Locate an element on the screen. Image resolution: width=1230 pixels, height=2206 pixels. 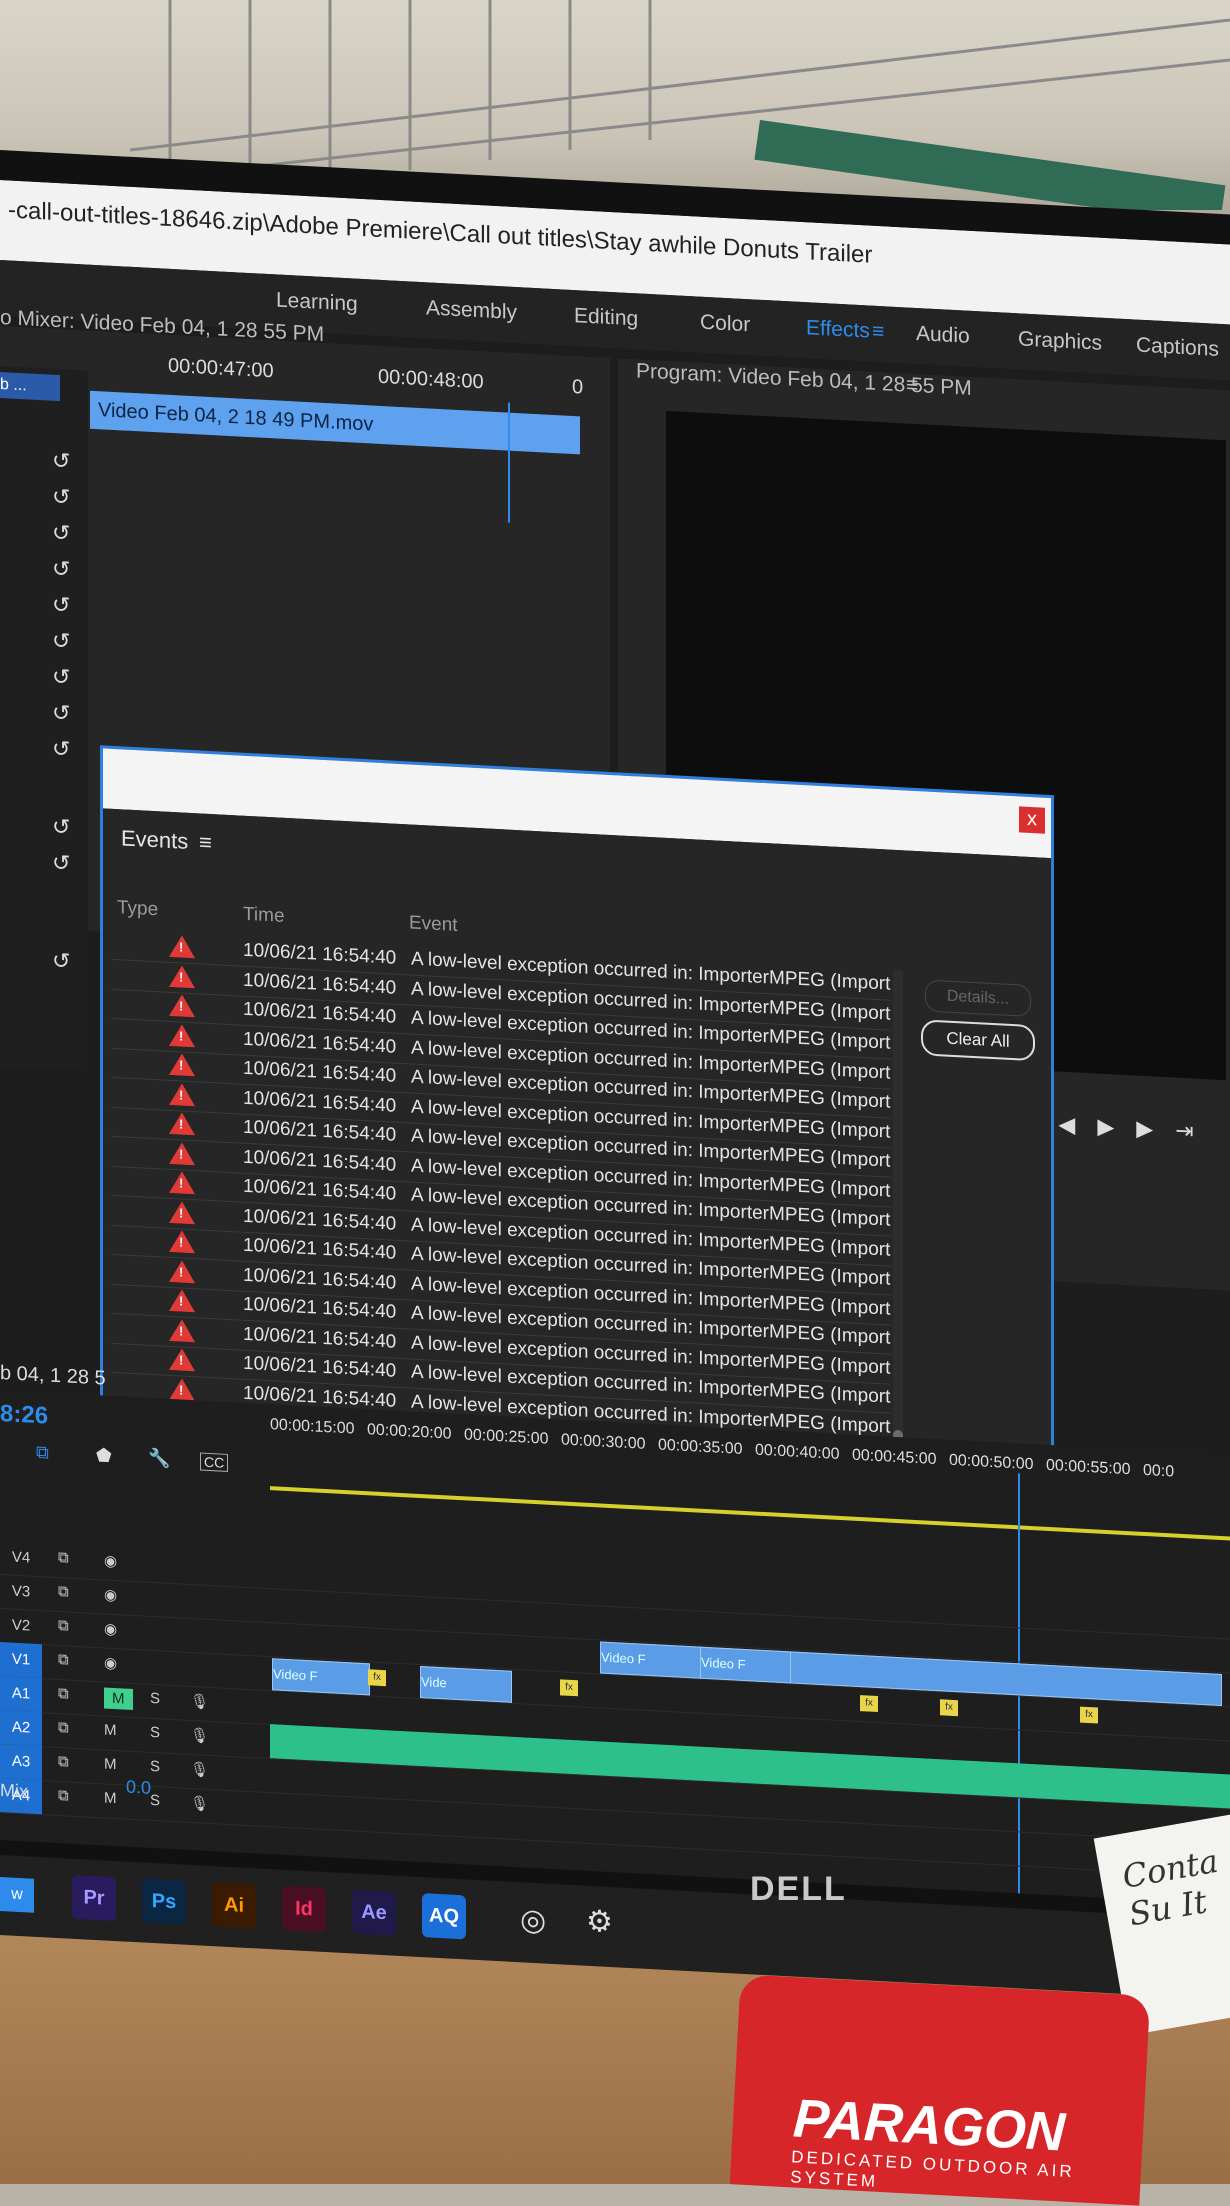
mix-value: 0.0 is located at coordinates (138, 1788).